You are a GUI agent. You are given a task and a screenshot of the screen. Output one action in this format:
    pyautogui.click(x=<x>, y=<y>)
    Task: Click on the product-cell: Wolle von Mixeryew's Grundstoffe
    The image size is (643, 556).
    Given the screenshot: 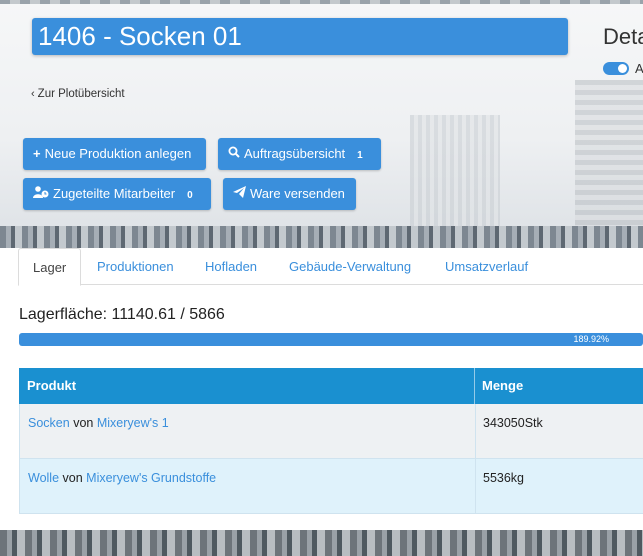 What is the action you would take?
    pyautogui.click(x=122, y=478)
    